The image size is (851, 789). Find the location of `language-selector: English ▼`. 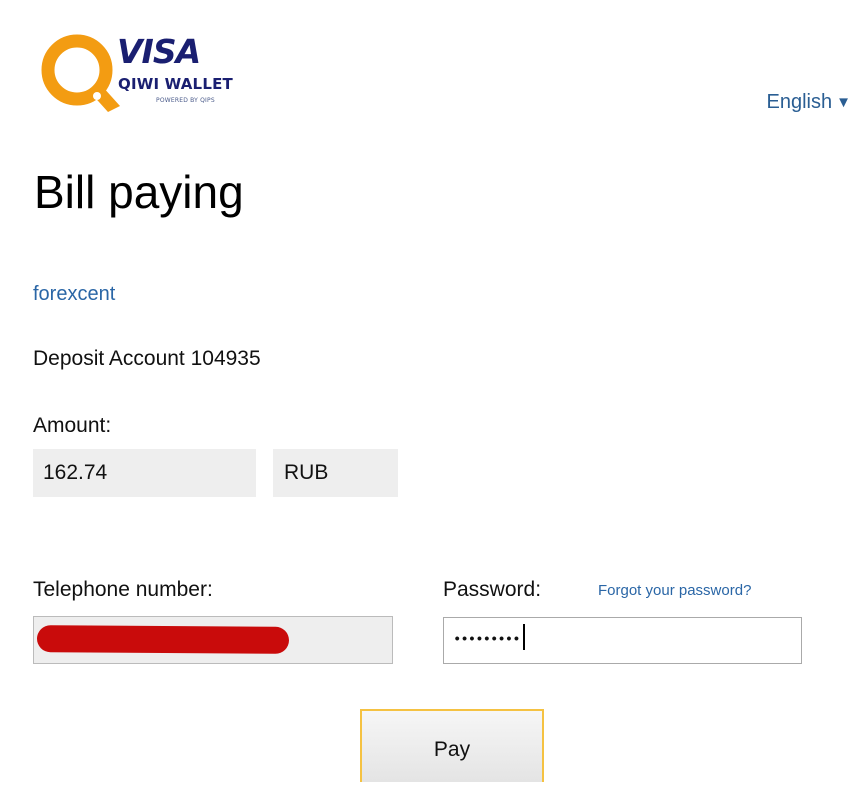

language-selector: English ▼ is located at coordinates (801, 103).